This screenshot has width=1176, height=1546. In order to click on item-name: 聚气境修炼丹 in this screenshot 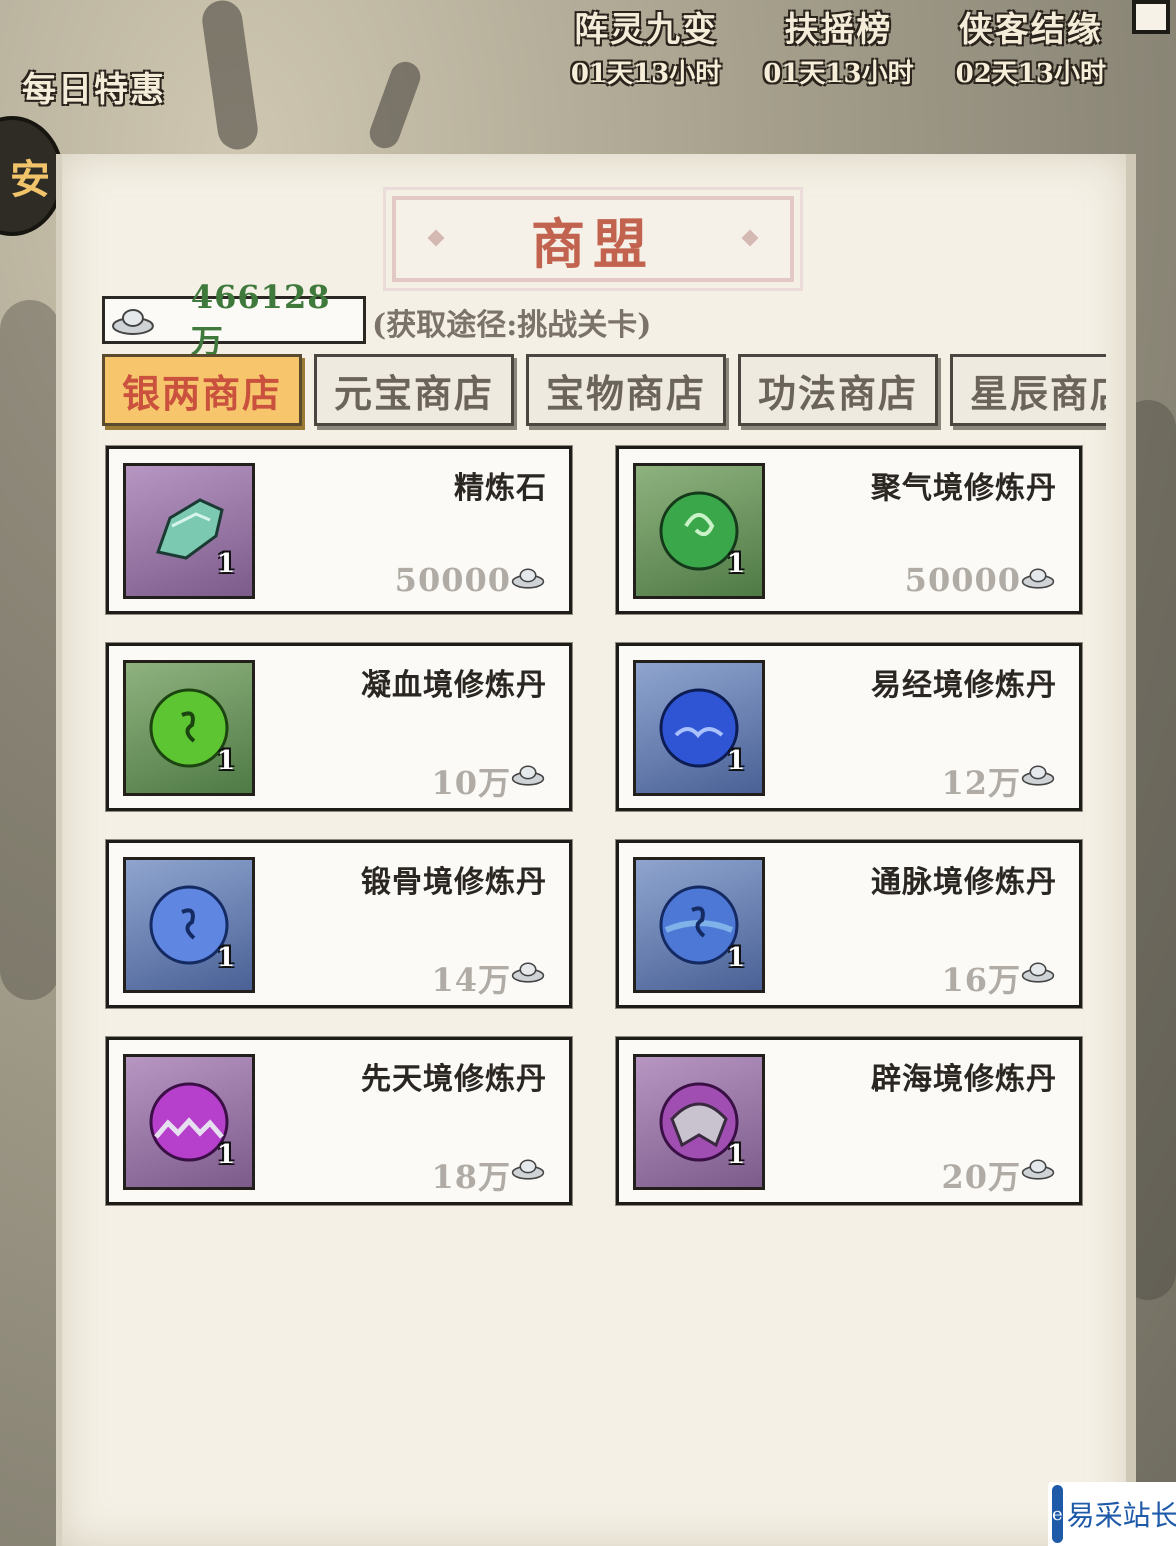, I will do `click(964, 488)`.